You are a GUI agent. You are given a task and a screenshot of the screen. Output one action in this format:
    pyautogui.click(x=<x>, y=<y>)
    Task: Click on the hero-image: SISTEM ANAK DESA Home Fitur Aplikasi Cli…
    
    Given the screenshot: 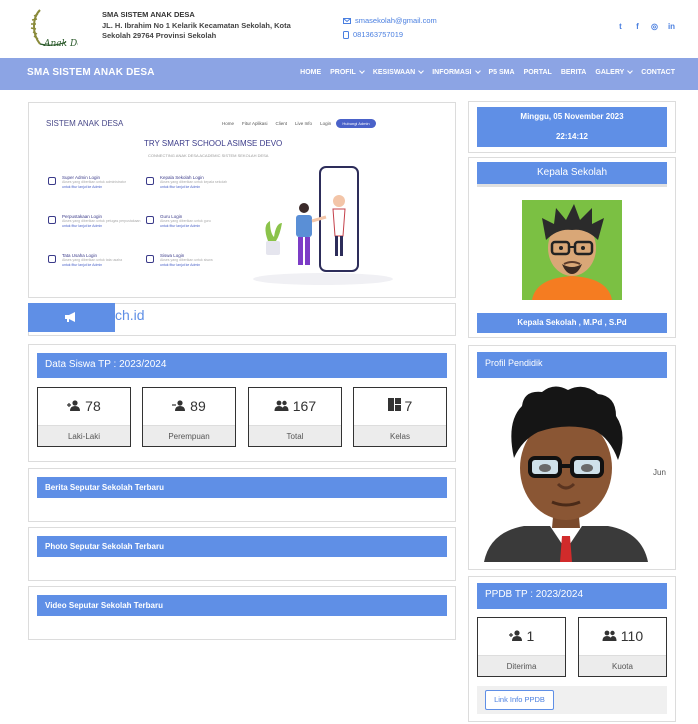 What is the action you would take?
    pyautogui.click(x=243, y=201)
    